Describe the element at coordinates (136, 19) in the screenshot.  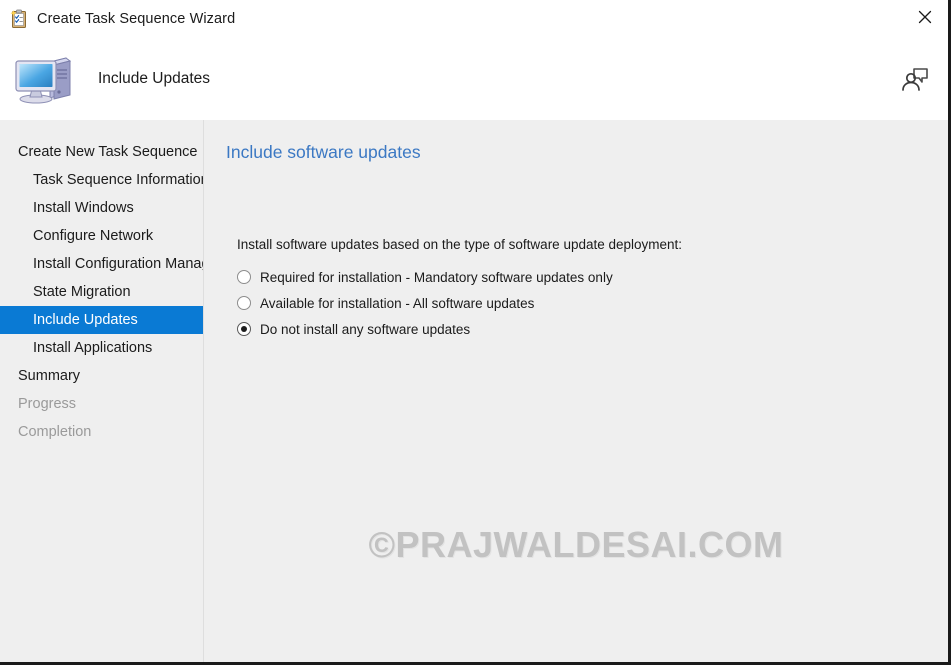
I see `window-title: Create Task Sequence Wizard` at that location.